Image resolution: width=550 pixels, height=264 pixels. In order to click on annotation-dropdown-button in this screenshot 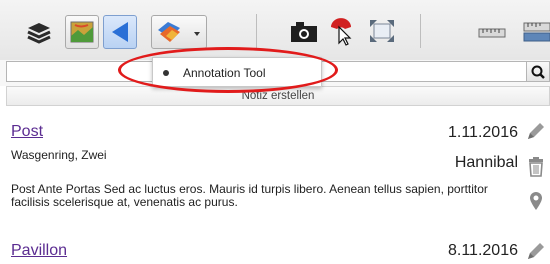, I will do `click(179, 32)`.